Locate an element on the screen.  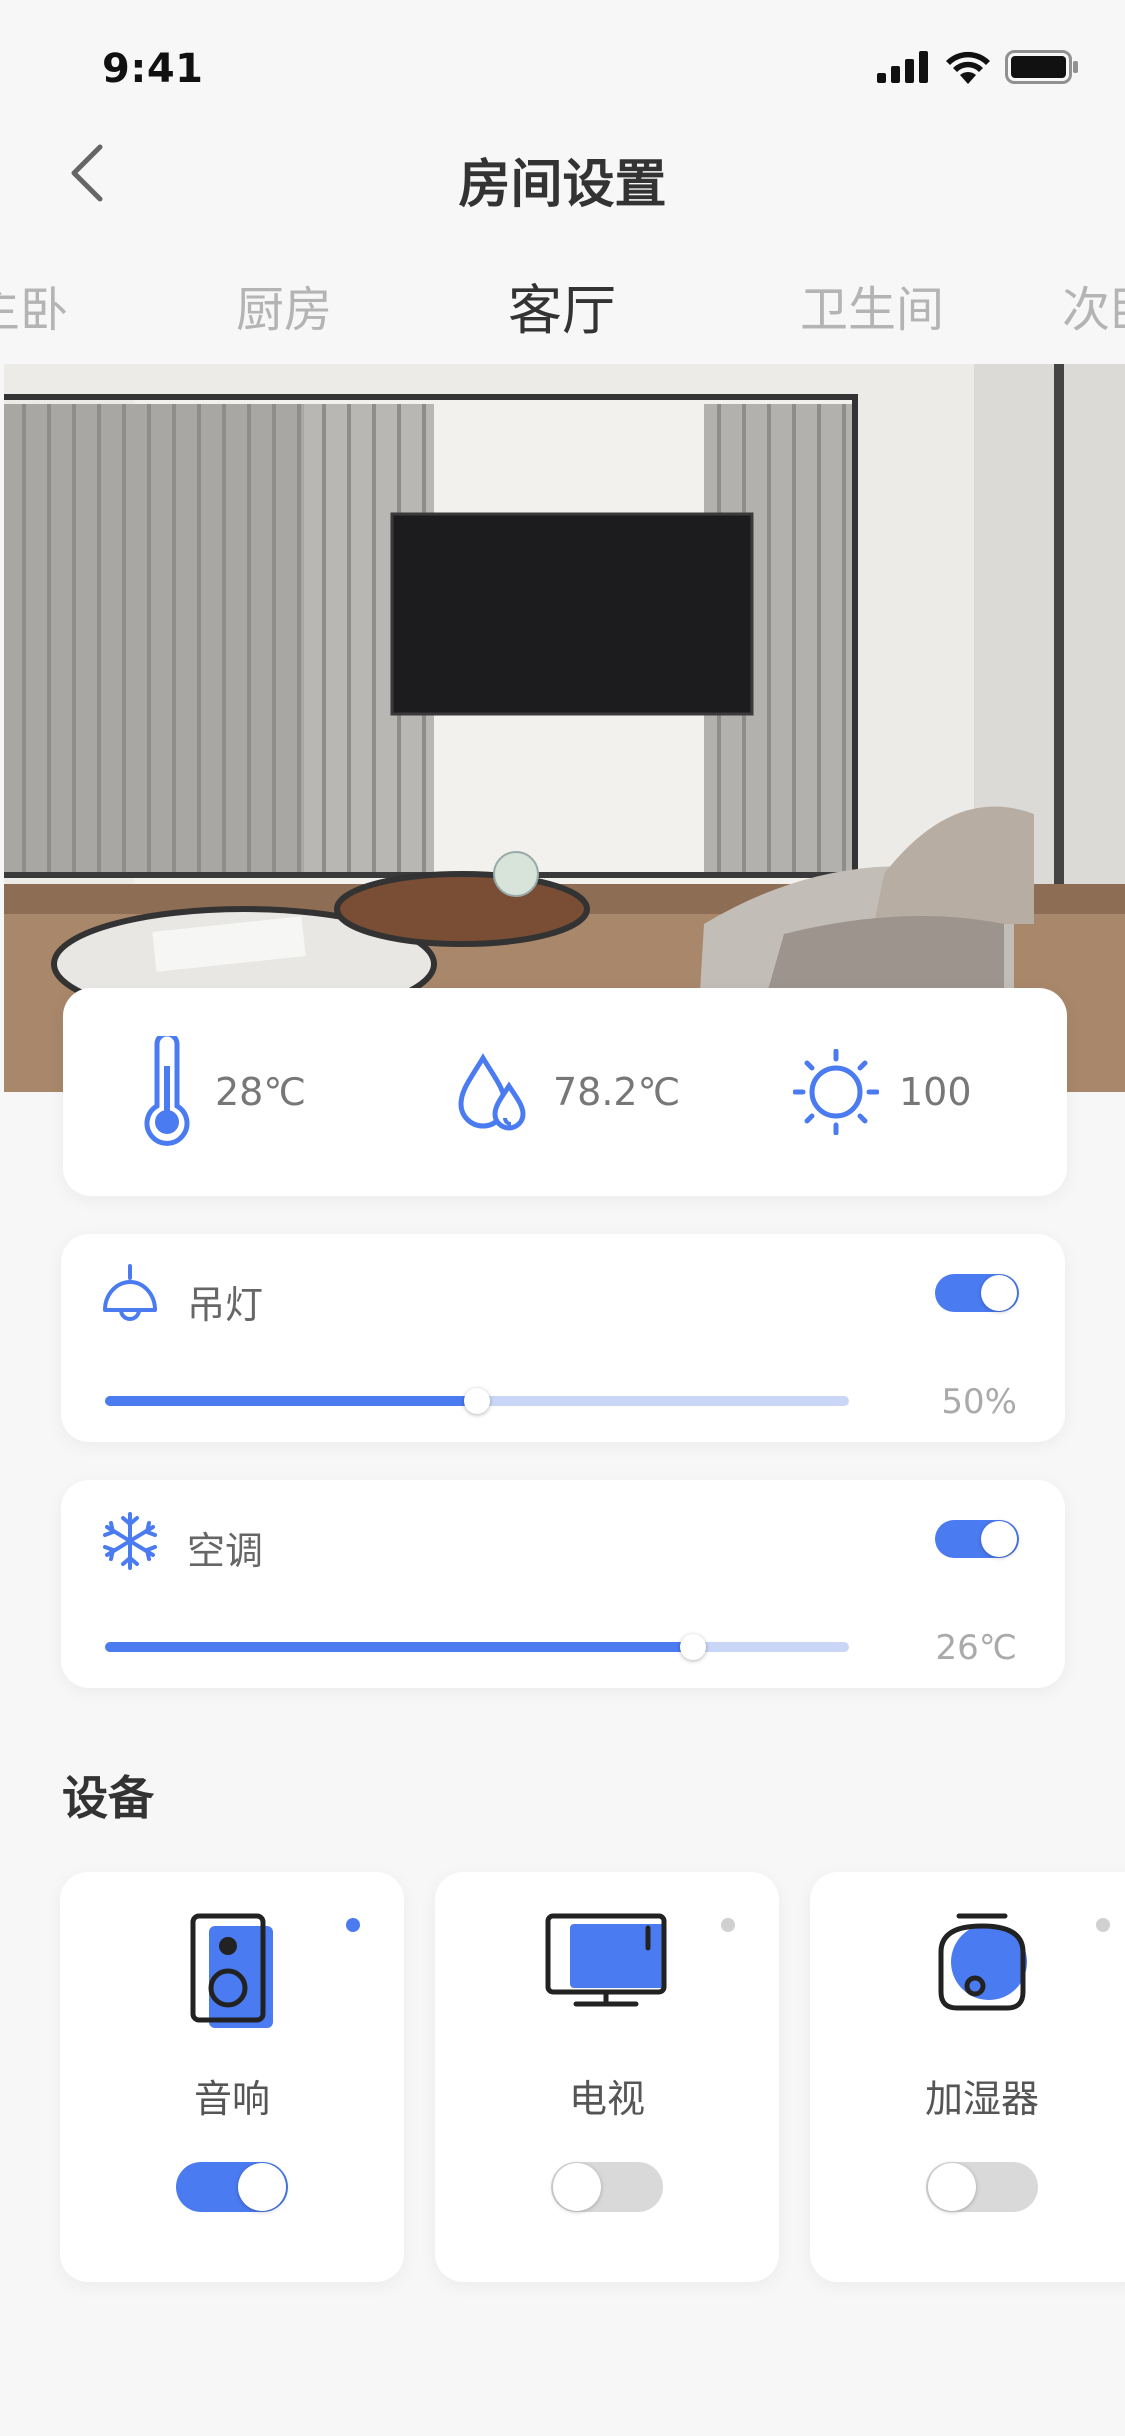
humidity-reading: 78.2℃ is located at coordinates (566, 1092).